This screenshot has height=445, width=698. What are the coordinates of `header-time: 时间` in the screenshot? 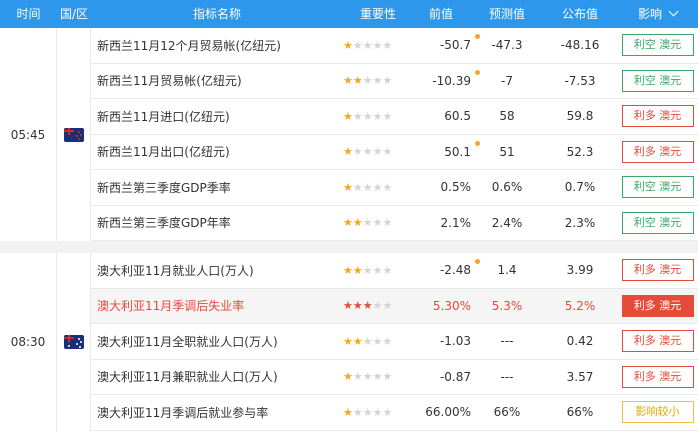 It's located at (28, 14).